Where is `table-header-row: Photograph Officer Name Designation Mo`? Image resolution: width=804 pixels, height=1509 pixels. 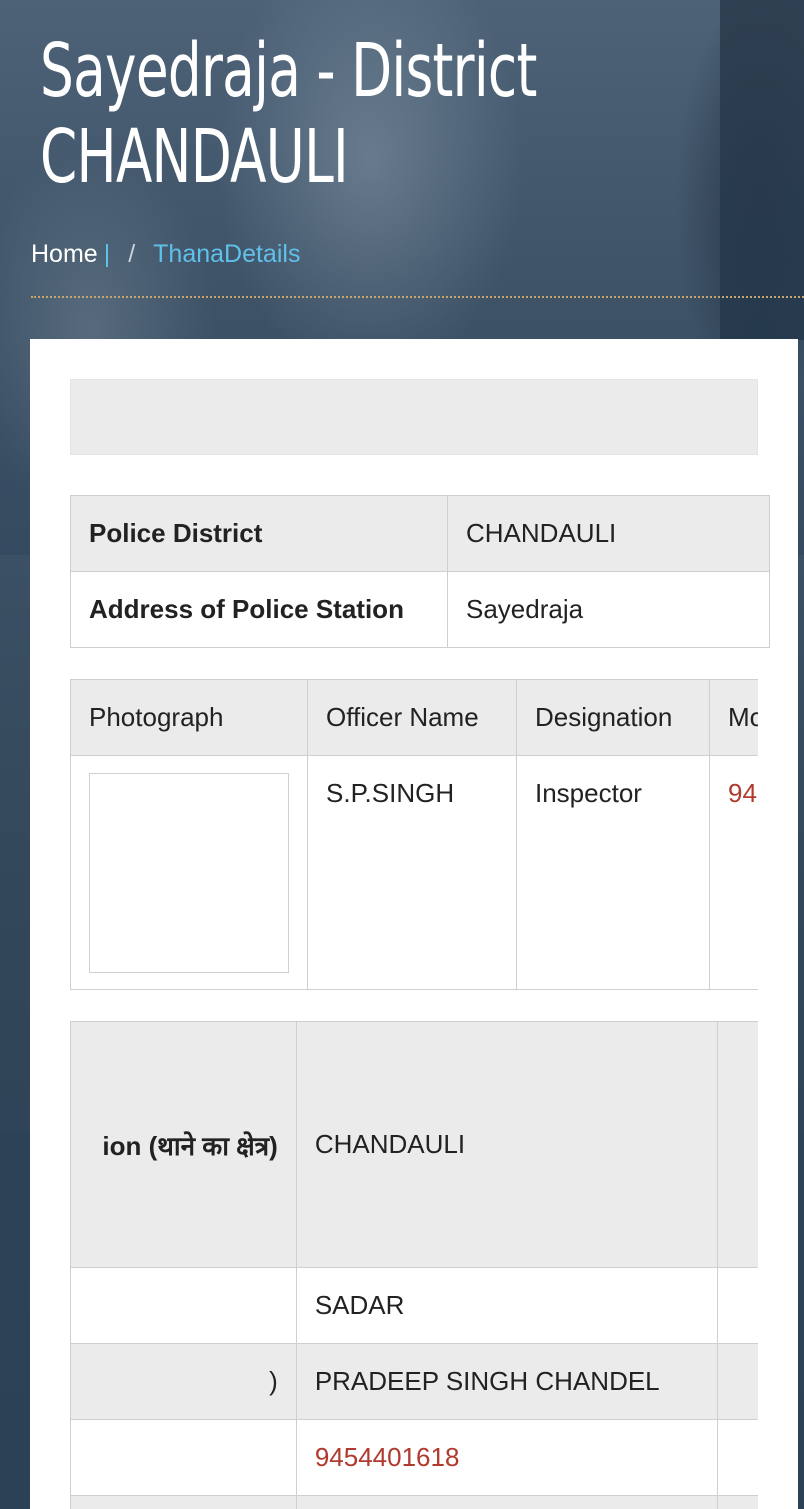 table-header-row: Photograph Officer Name Designation Mo is located at coordinates (414, 717).